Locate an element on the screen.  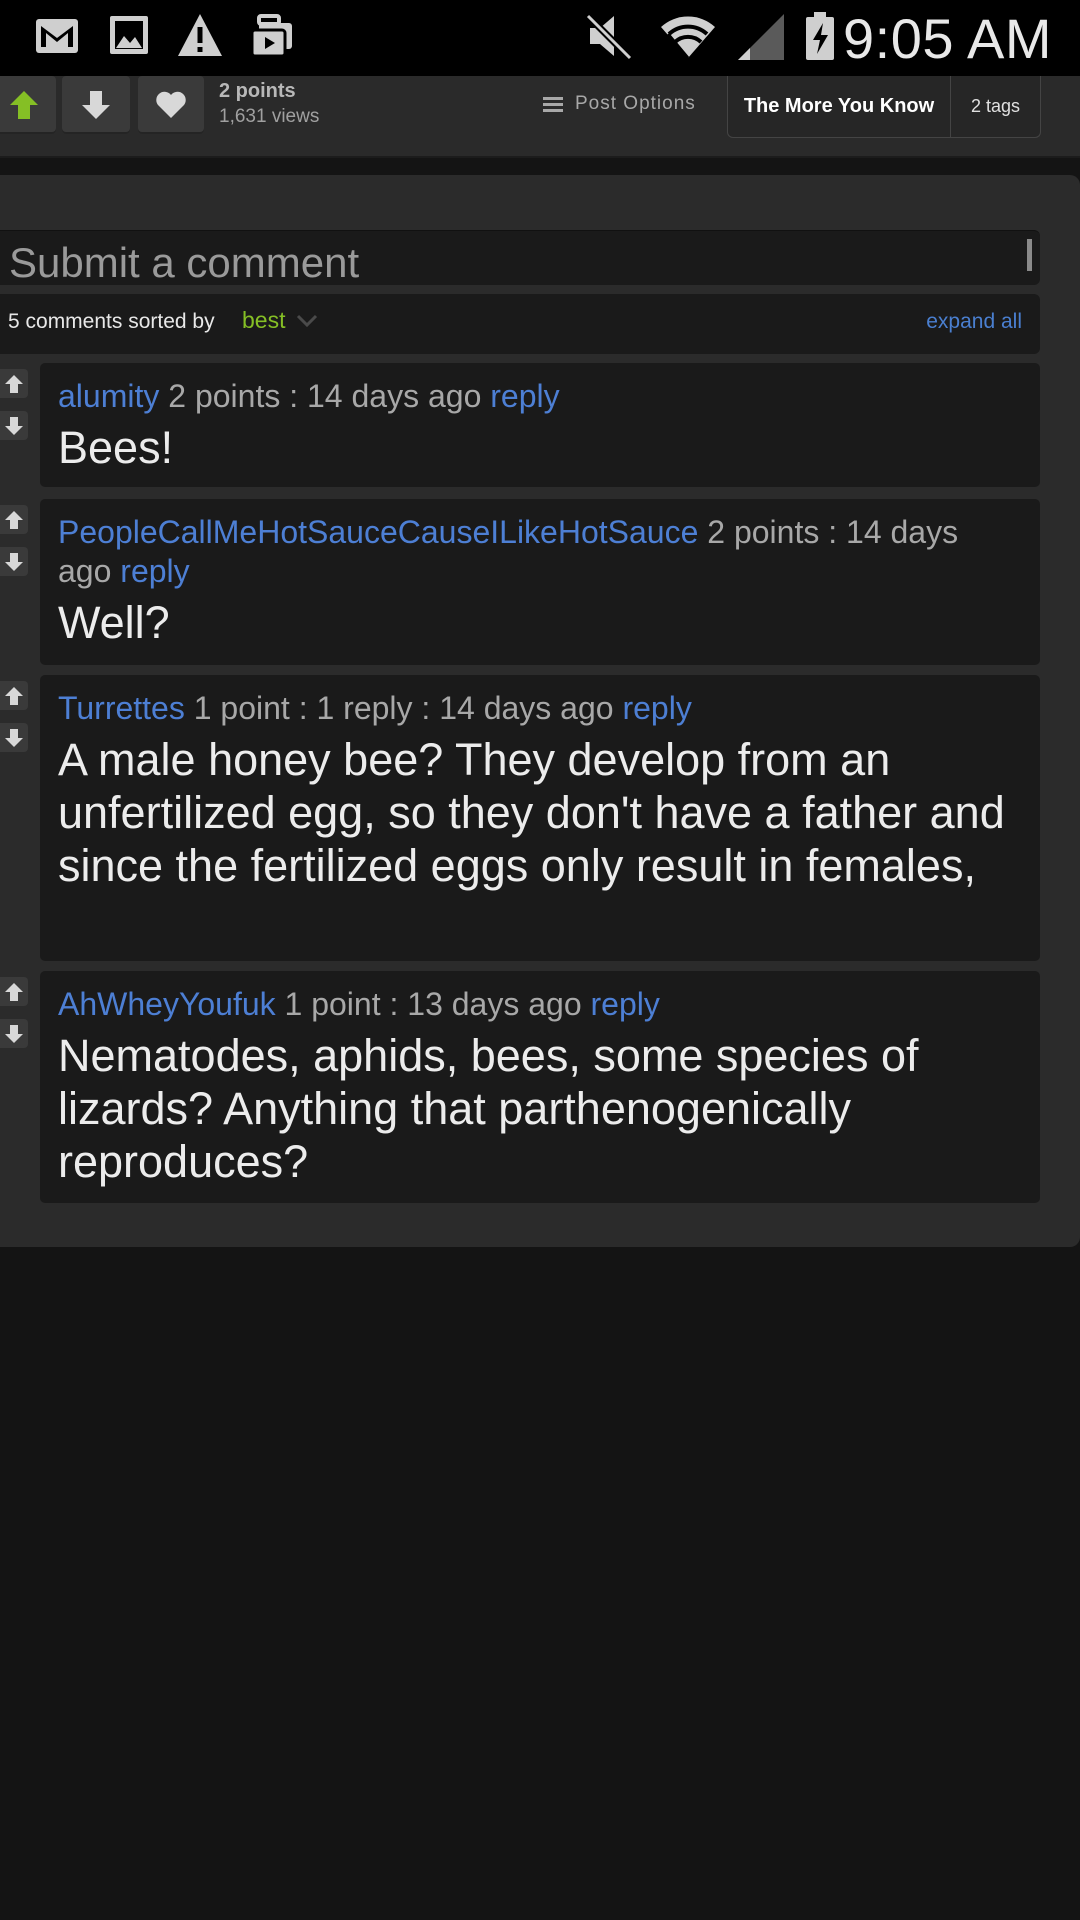
warning-icon is located at coordinates (200, 35).